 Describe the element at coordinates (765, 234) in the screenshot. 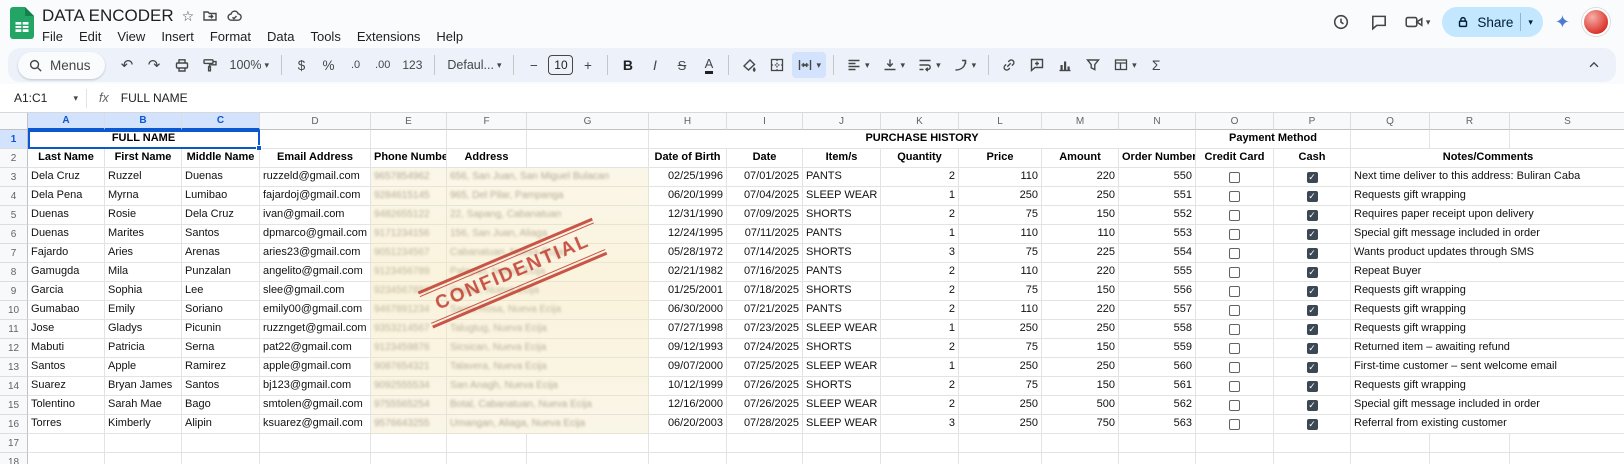

I see `cell-I6: 07/11/2025` at that location.